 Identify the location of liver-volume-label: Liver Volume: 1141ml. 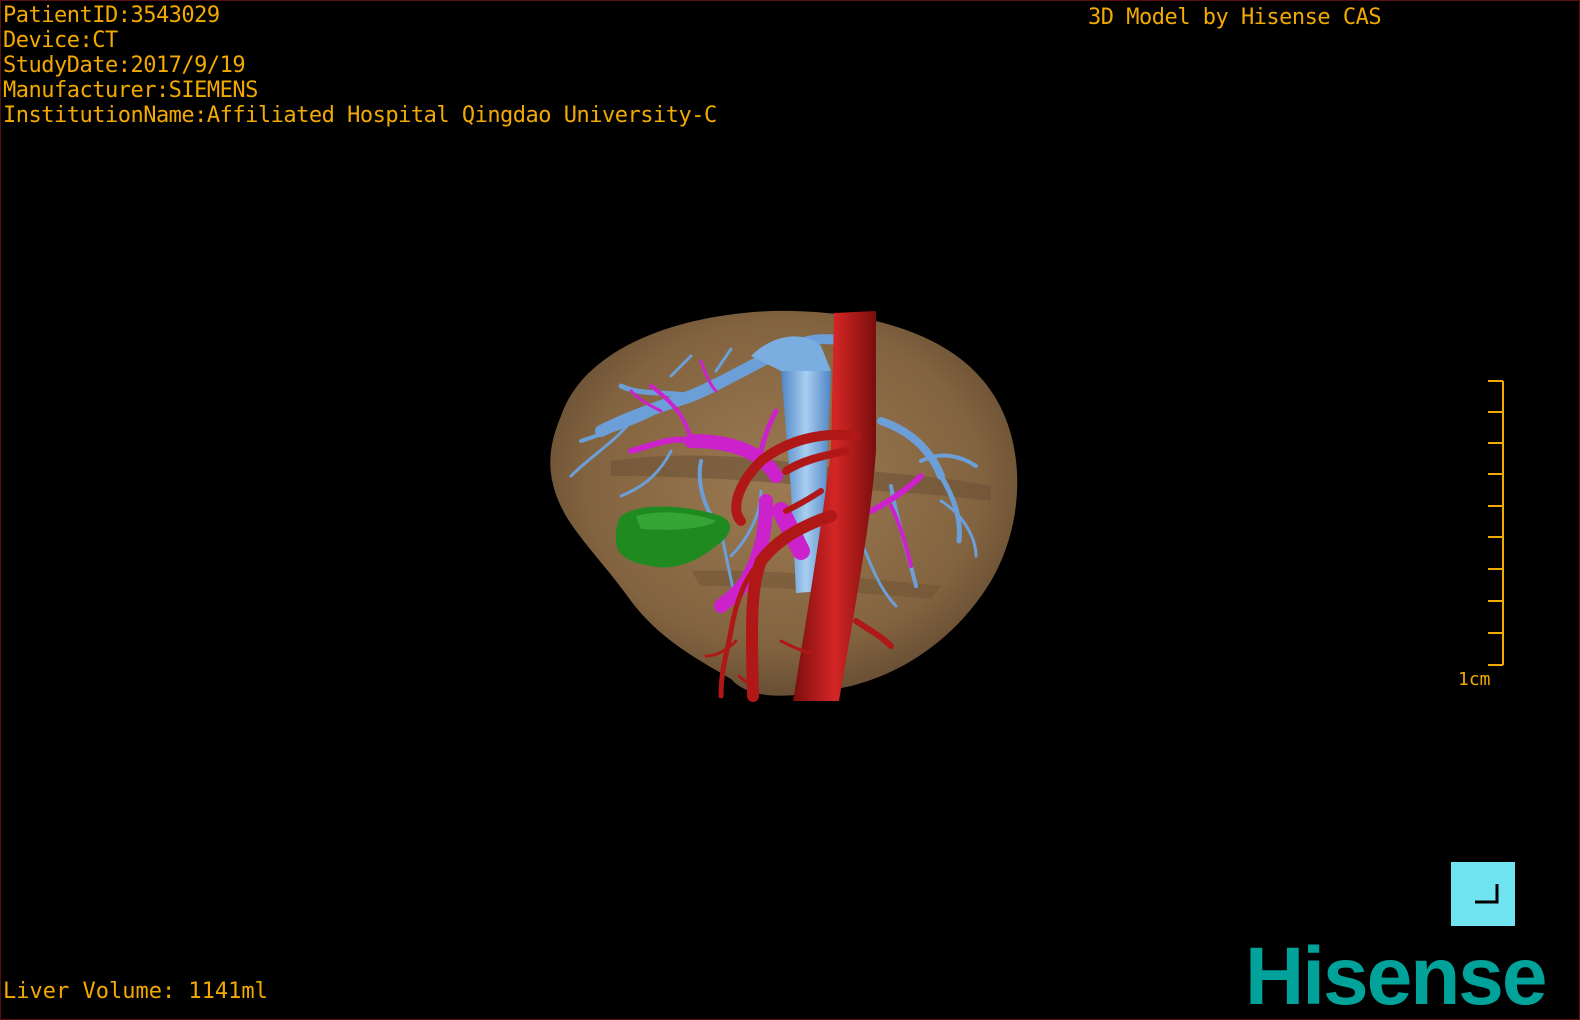
(135, 991).